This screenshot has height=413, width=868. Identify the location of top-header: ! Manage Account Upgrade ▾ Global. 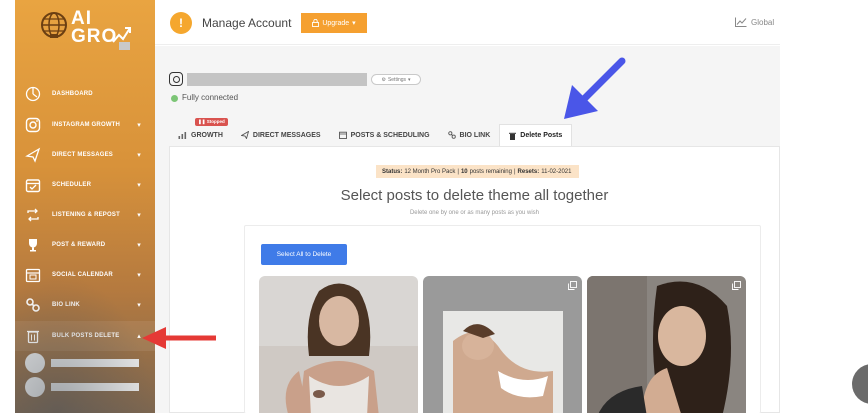
(467, 22).